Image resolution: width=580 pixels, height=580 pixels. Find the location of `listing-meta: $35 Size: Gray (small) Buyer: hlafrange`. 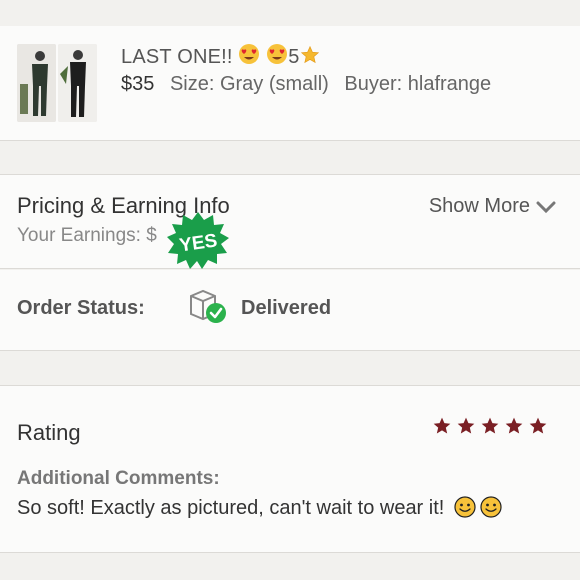

listing-meta: $35 Size: Gray (small) Buyer: hlafrange is located at coordinates (306, 84).